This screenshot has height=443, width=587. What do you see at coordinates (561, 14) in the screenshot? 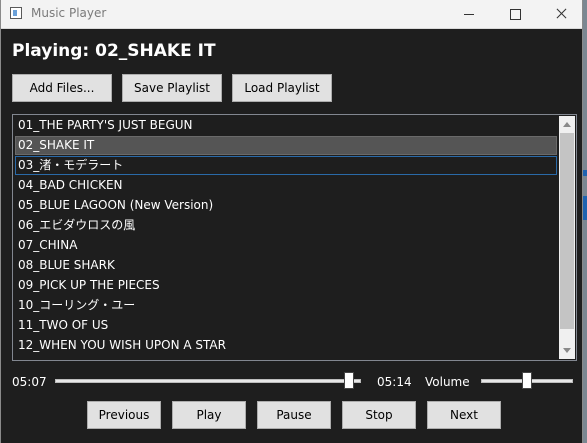
I see `close-icon` at bounding box center [561, 14].